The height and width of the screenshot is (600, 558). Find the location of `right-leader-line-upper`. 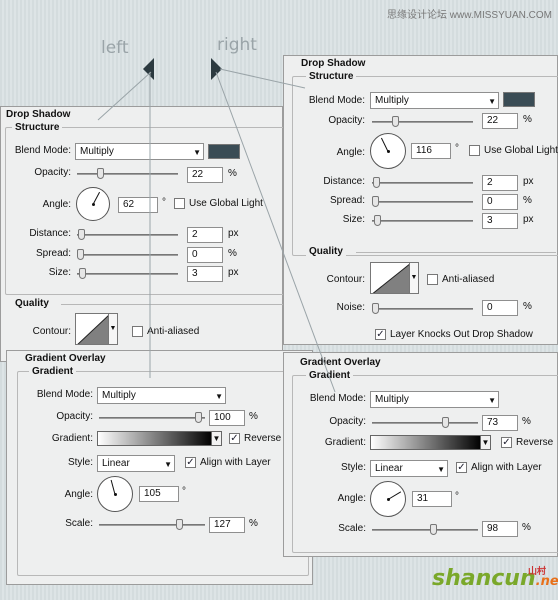

right-leader-line-upper is located at coordinates (262, 78).